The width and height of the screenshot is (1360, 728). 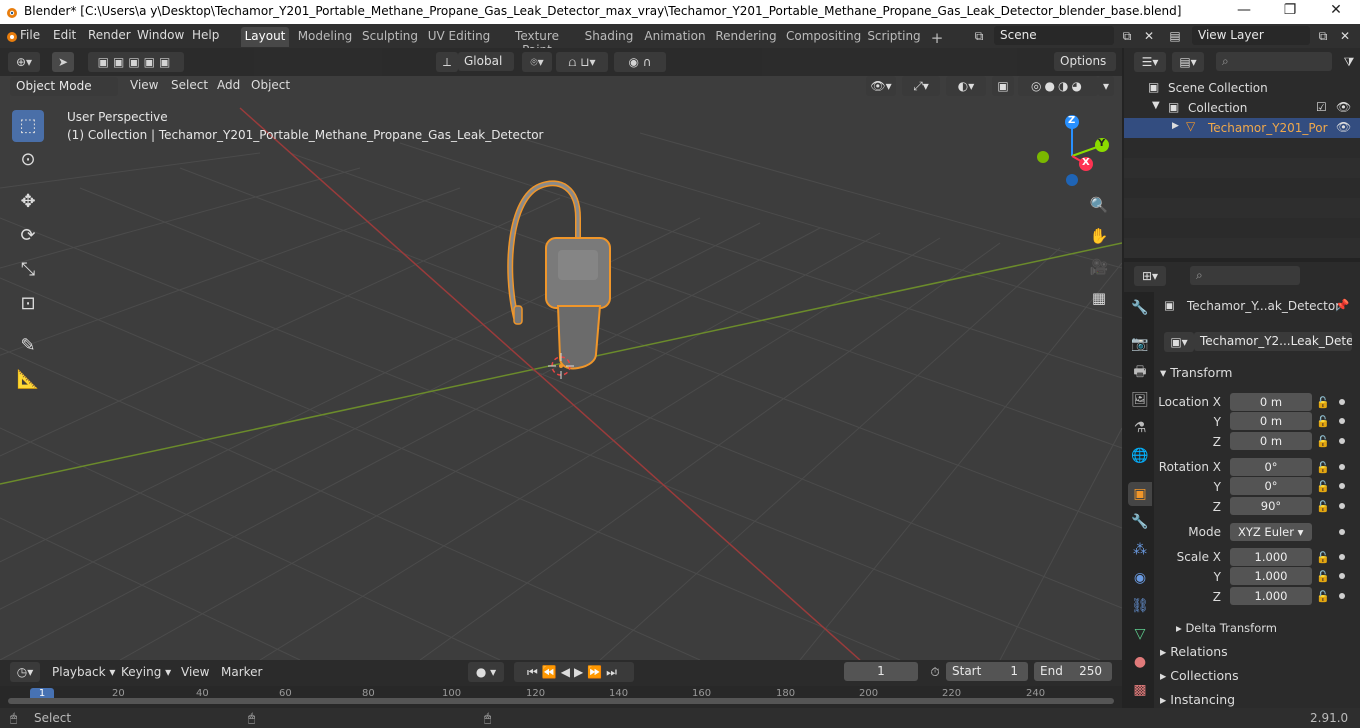 I want to click on rotate-tool-icon: ⟳, so click(x=28, y=236).